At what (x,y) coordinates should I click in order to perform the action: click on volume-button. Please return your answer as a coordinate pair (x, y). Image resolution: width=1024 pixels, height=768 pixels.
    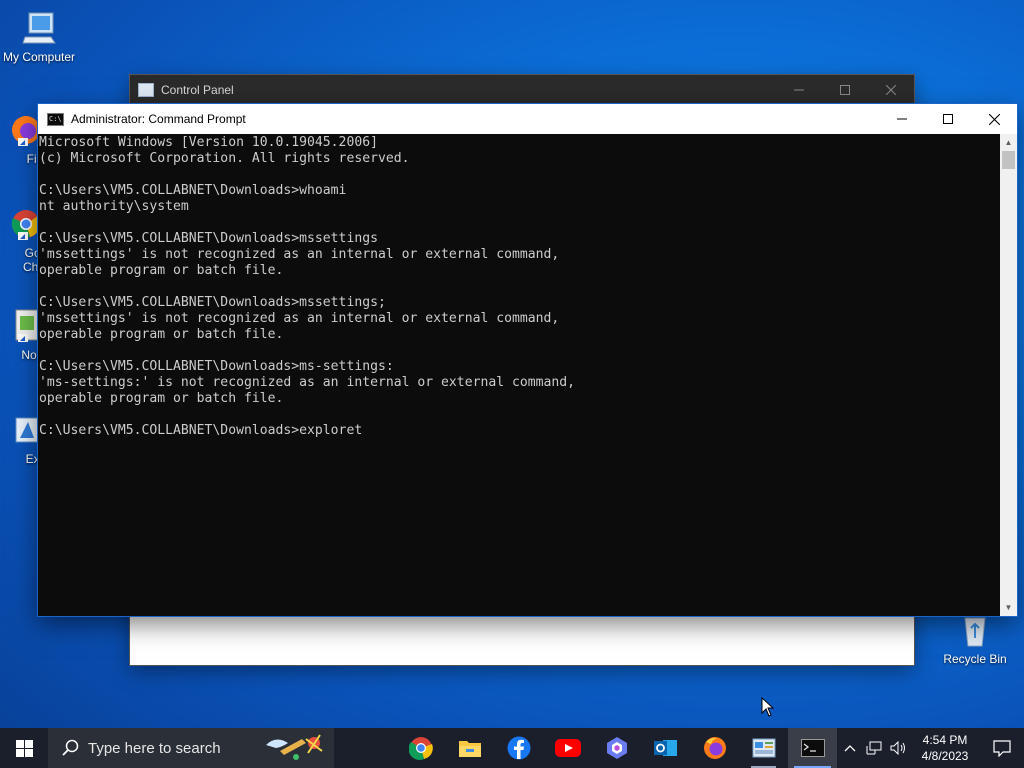
    Looking at the image, I should click on (898, 748).